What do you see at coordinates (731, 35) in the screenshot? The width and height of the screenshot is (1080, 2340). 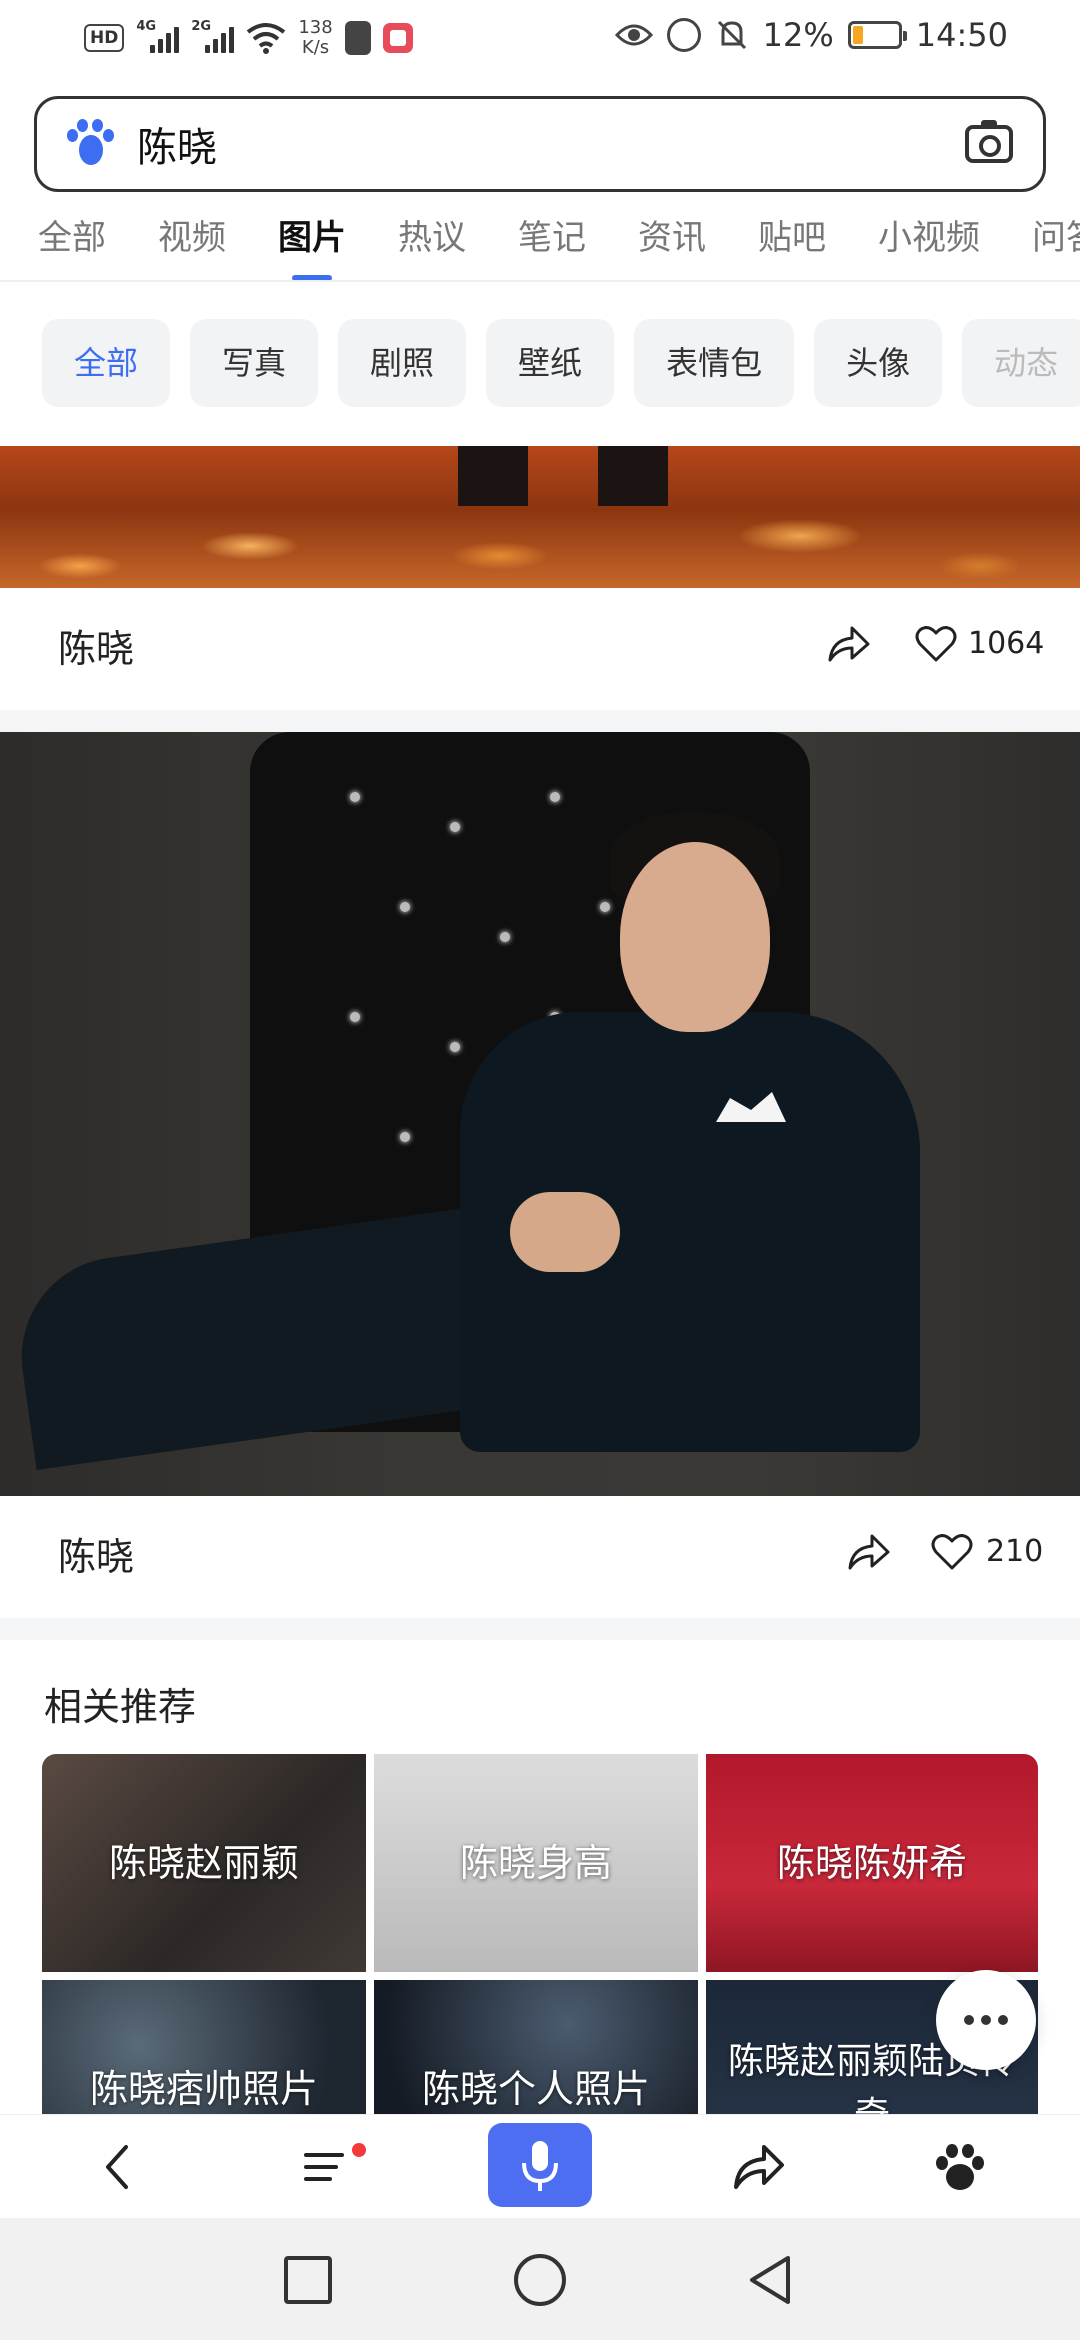 I see `mute-icon` at bounding box center [731, 35].